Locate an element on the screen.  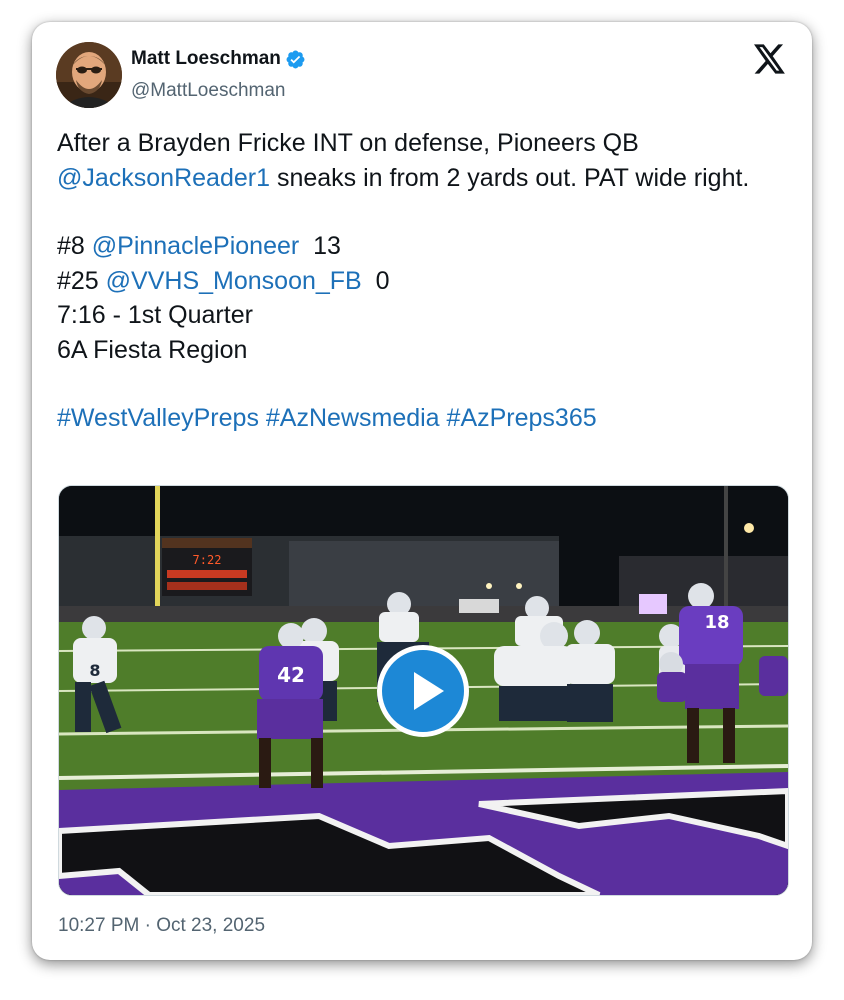
game-region: 6A Fiesta Region is located at coordinates (152, 349).